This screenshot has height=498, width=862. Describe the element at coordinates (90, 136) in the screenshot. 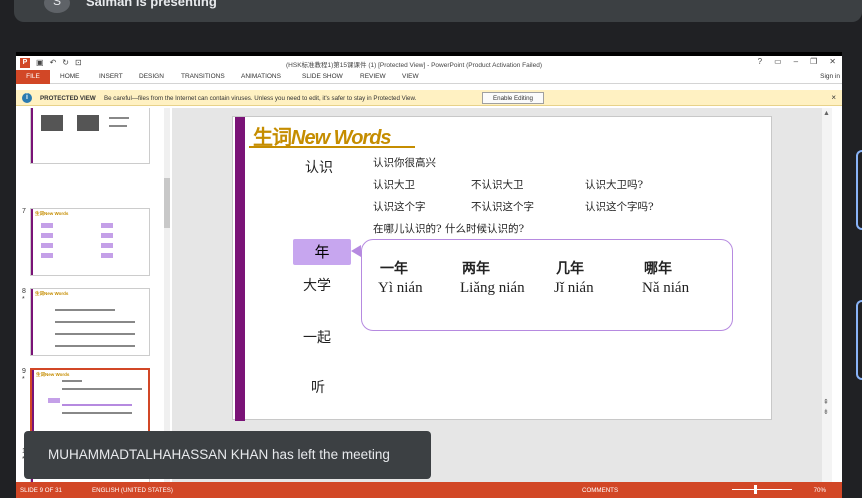

I see `slide-thumbnail` at that location.